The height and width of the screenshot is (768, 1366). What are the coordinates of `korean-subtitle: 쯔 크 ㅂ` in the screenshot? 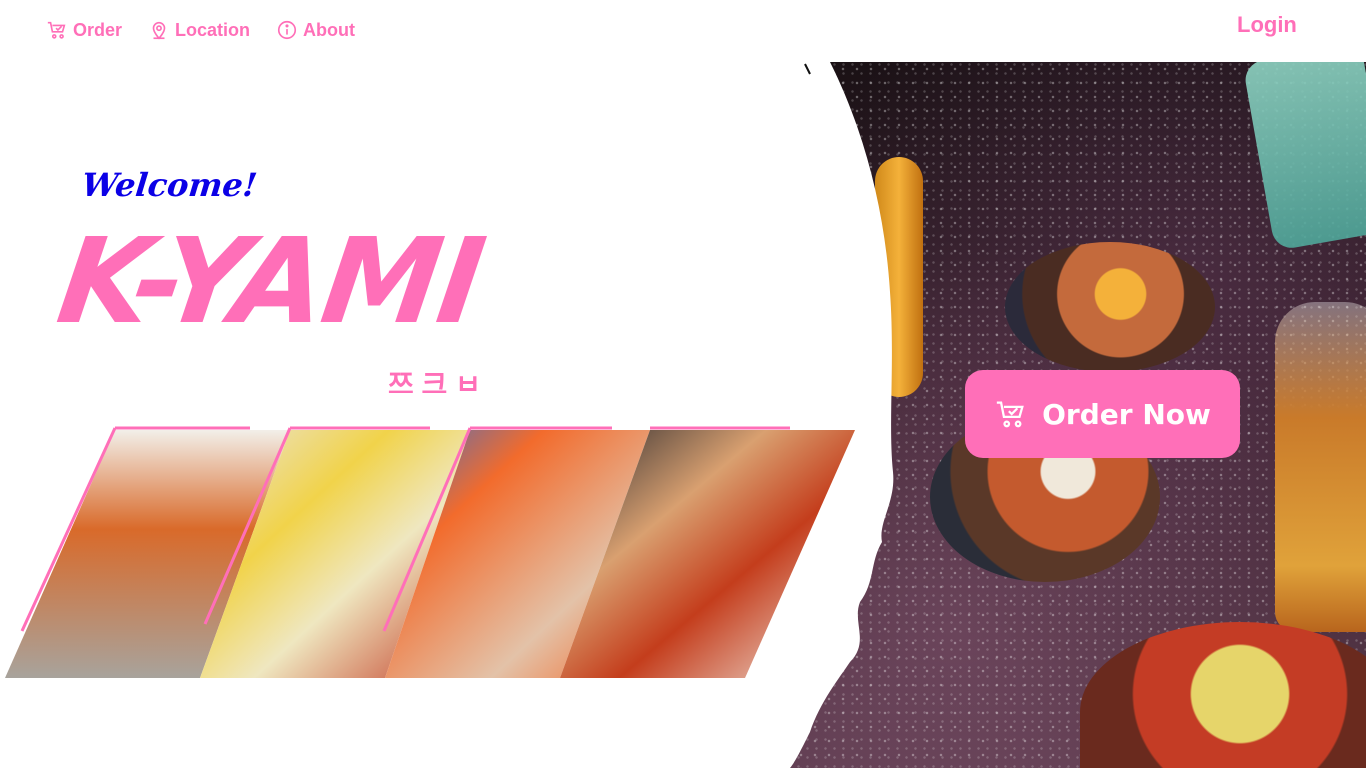 It's located at (434, 382).